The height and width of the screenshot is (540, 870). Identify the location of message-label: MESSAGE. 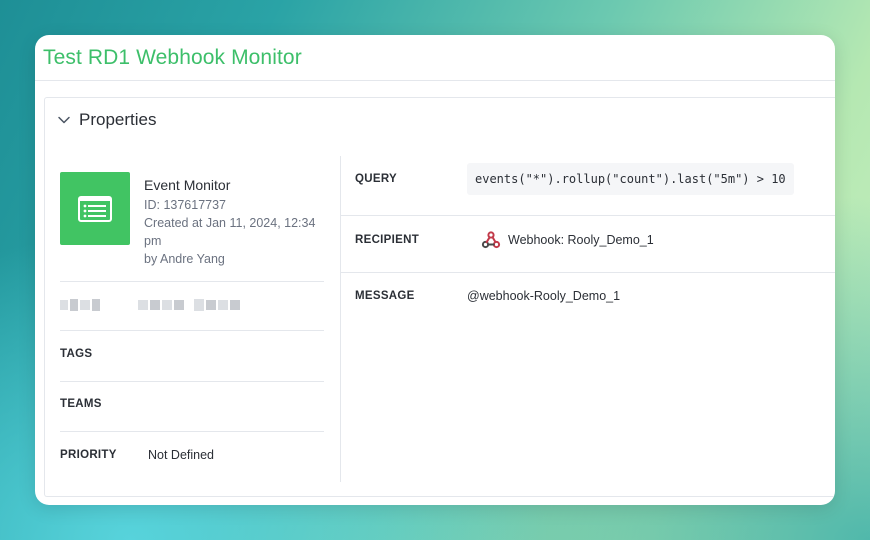
(385, 296).